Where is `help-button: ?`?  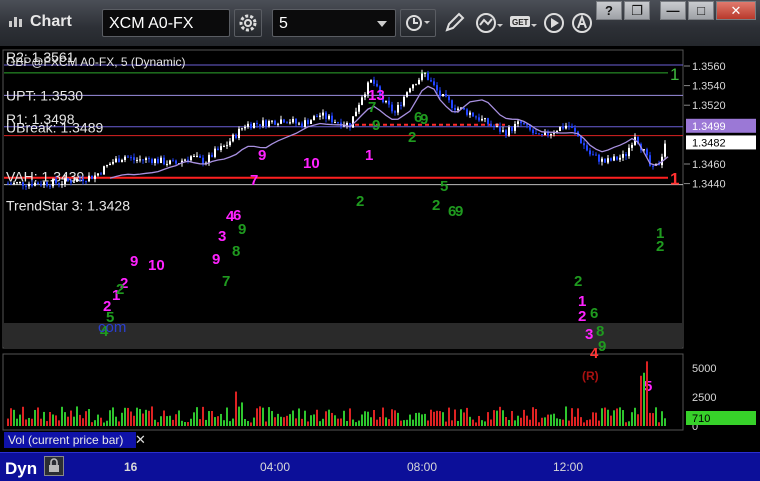 help-button: ? is located at coordinates (609, 10).